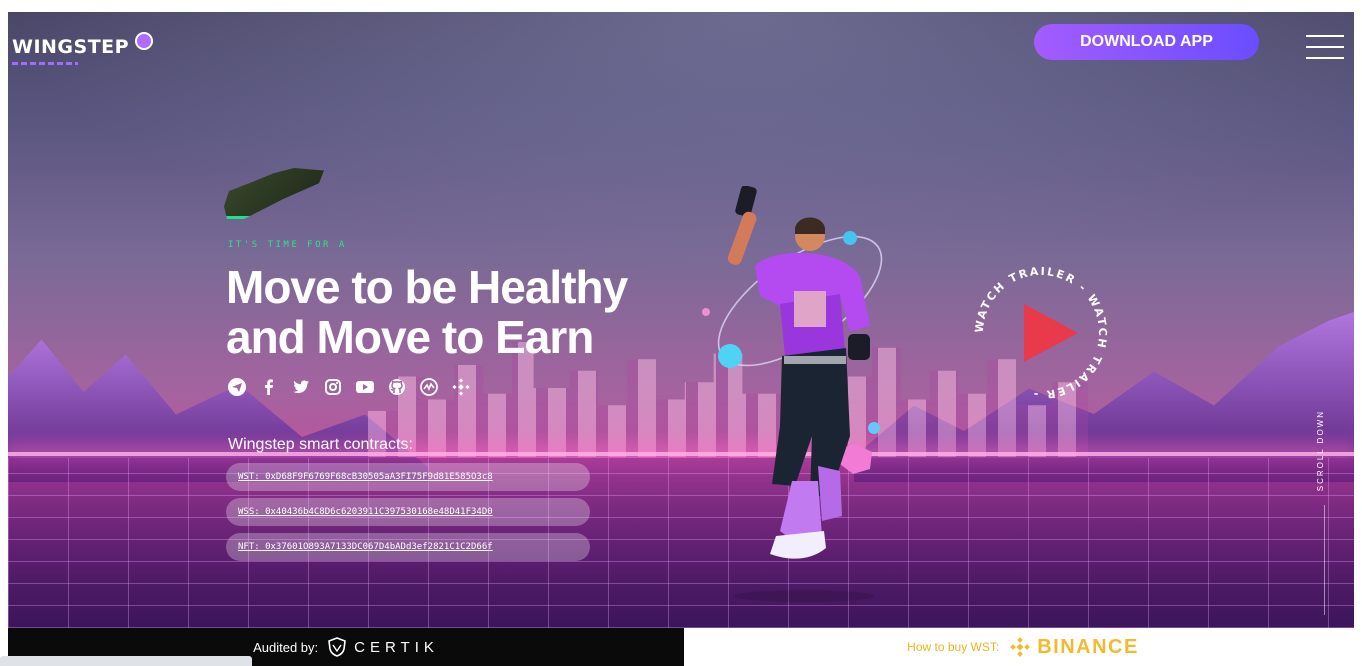  I want to click on telegram-icon, so click(237, 387).